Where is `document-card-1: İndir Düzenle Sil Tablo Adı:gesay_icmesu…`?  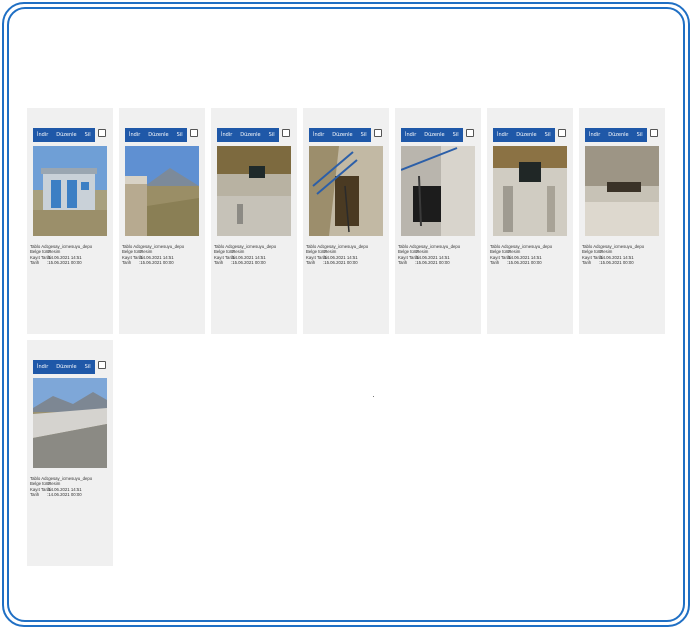
document-card-1: İndir Düzenle Sil Tablo Adı:gesay_icmesu… is located at coordinates (70, 221).